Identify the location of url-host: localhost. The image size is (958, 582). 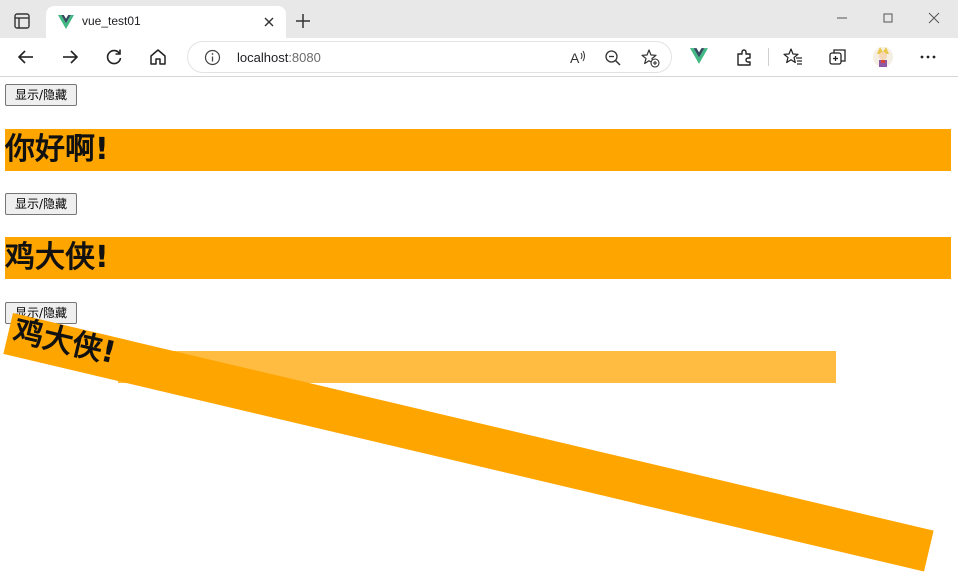
(263, 57).